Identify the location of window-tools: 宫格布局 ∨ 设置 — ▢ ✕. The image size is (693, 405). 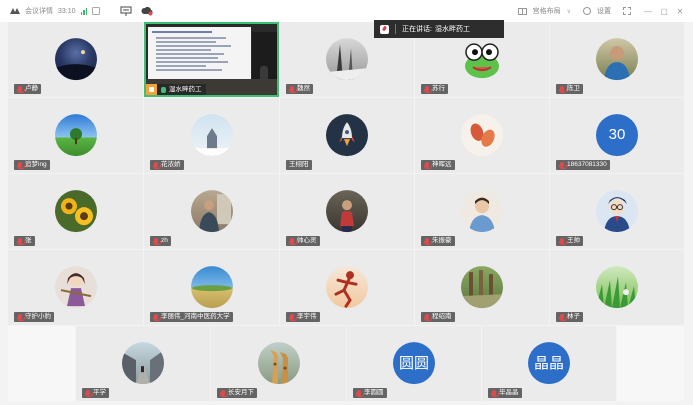
(601, 11).